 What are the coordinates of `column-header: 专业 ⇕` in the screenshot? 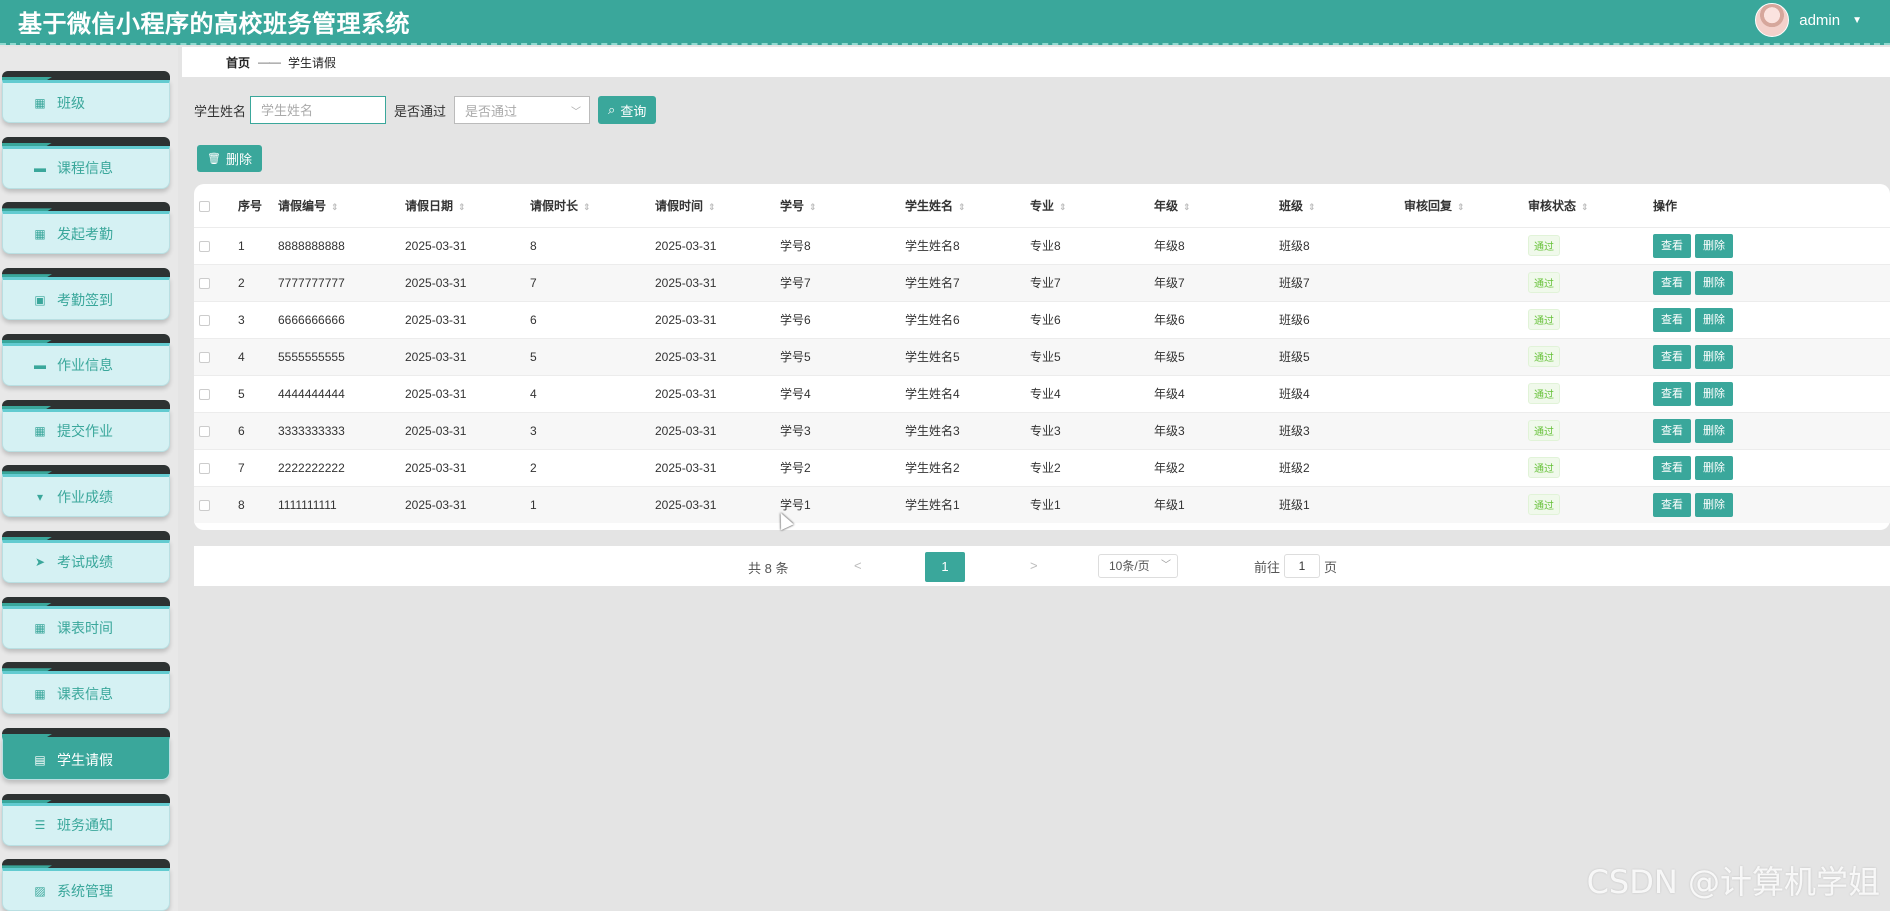 It's located at (1092, 205).